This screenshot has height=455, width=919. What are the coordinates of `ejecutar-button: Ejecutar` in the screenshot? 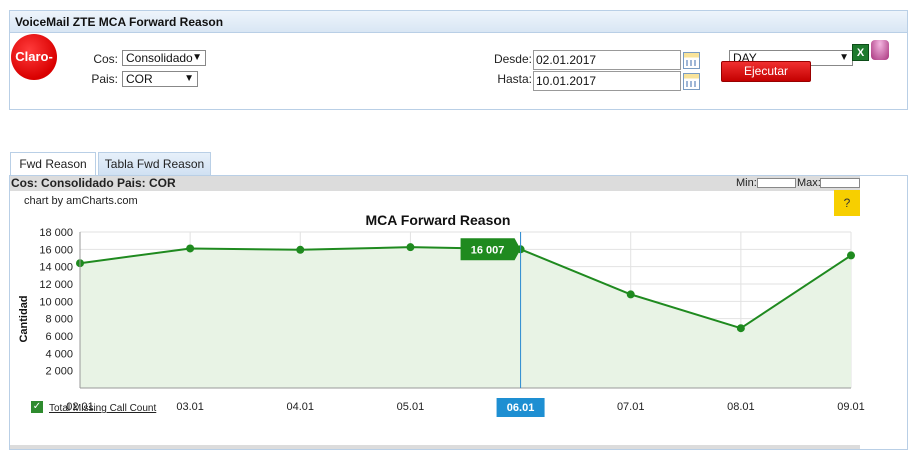 It's located at (766, 71).